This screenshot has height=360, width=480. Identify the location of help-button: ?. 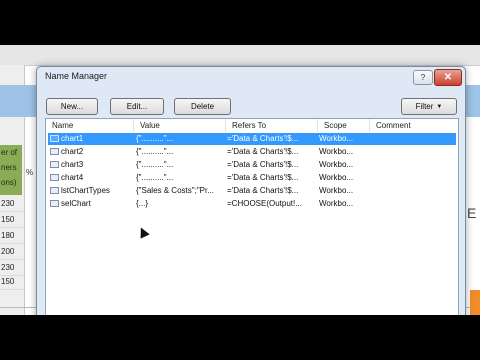
(423, 77).